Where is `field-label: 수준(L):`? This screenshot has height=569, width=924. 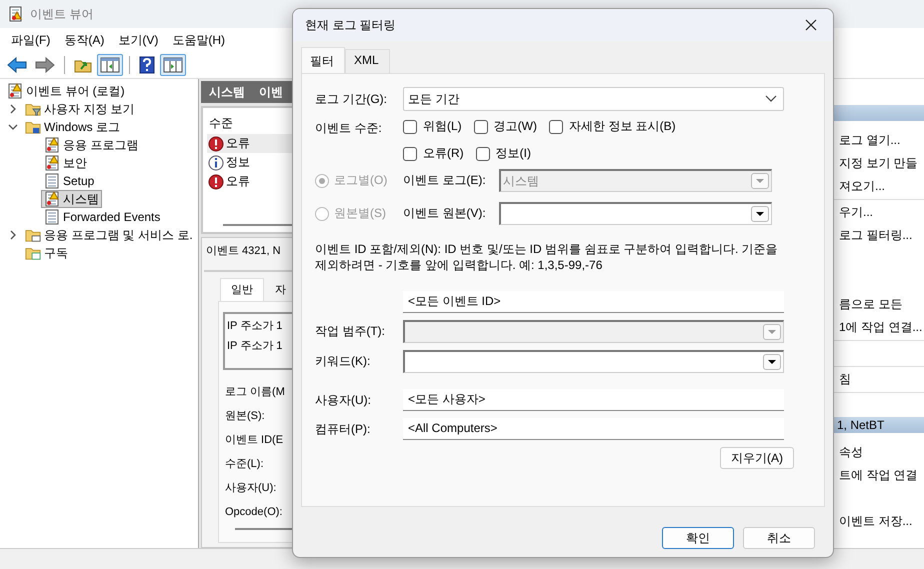 field-label: 수준(L): is located at coordinates (244, 464).